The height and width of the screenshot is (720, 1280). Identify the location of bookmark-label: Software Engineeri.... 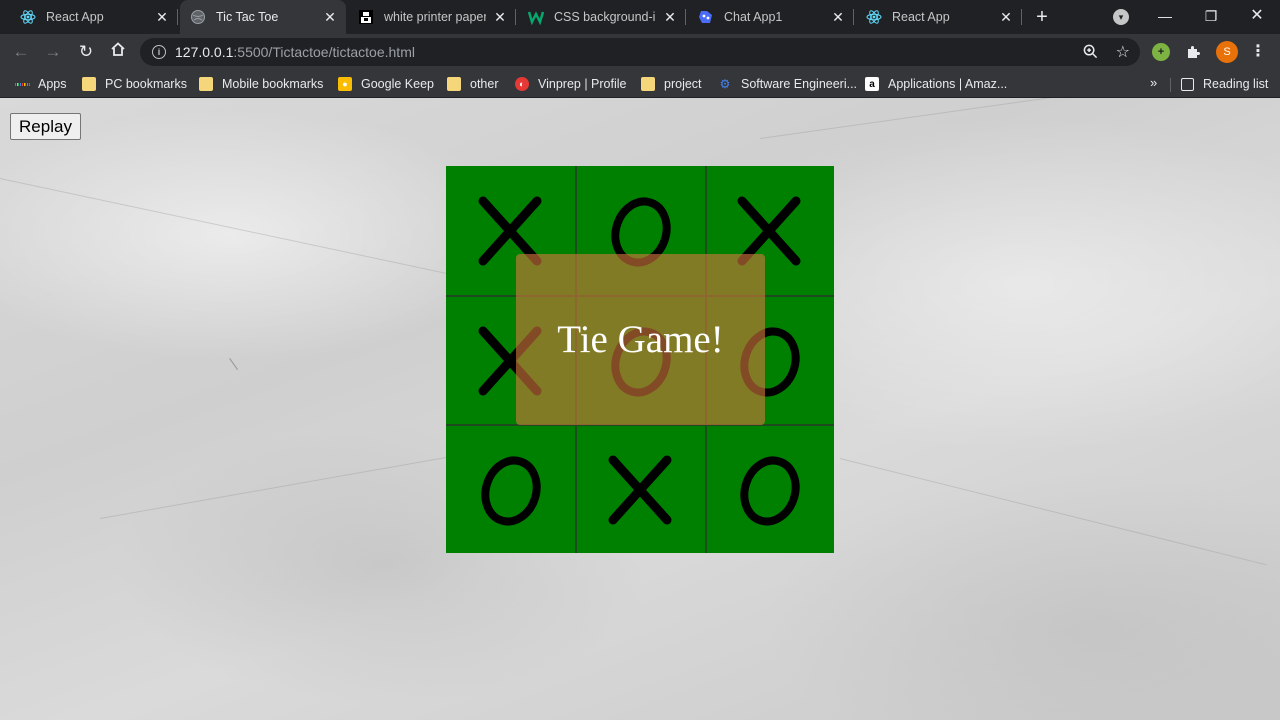
(799, 84).